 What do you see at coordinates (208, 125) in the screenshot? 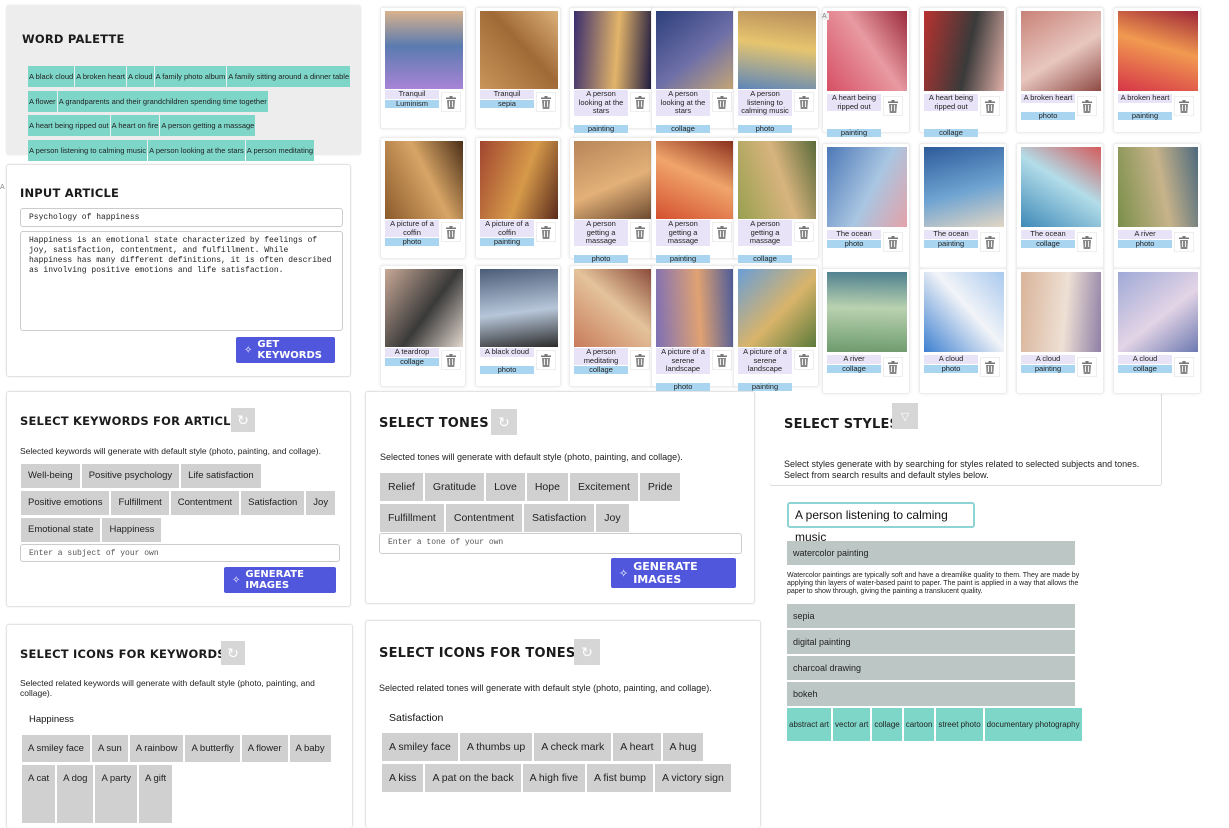
I see `palette-word-a-person-getting-a-massage: A person getting a massage` at bounding box center [208, 125].